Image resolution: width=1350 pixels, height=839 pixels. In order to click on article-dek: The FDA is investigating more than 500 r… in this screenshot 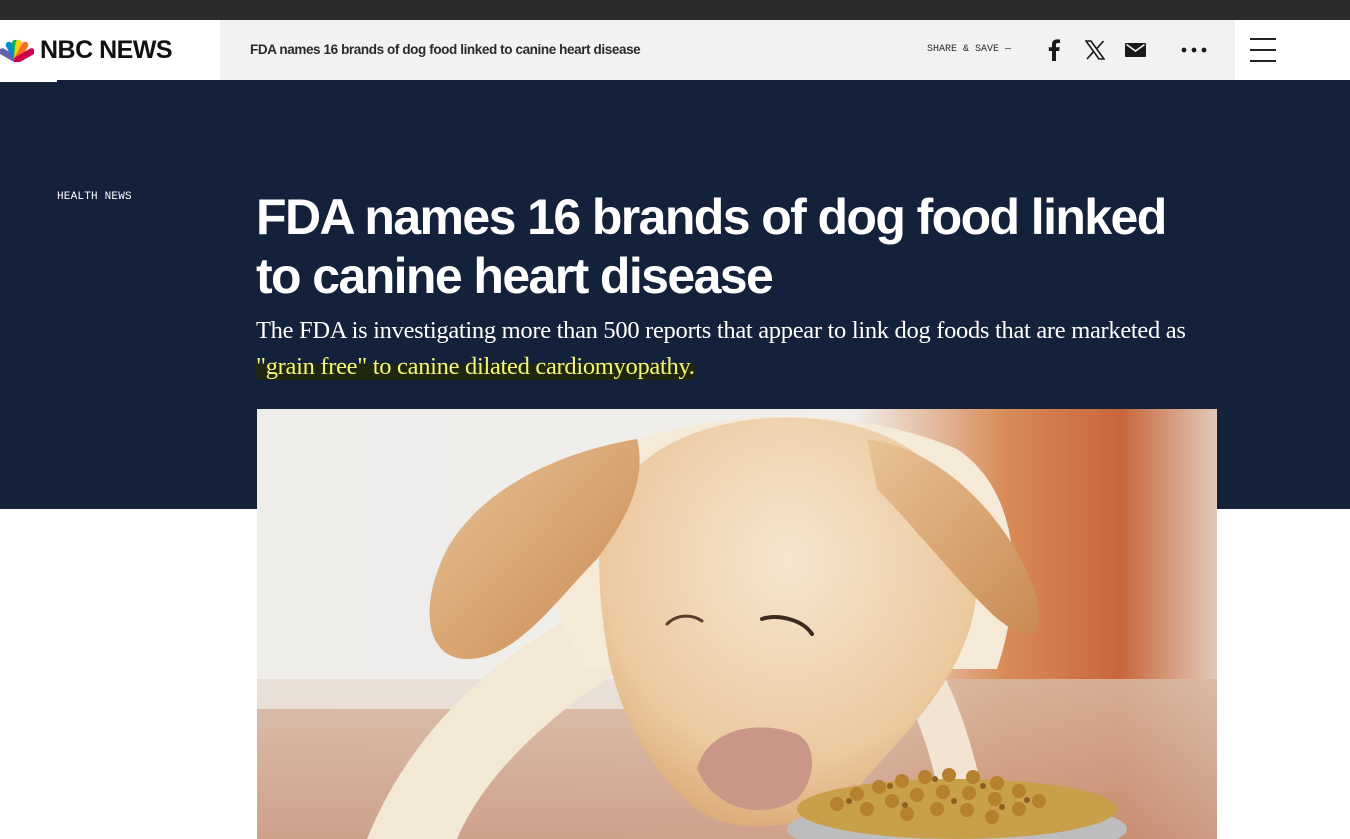, I will do `click(736, 349)`.